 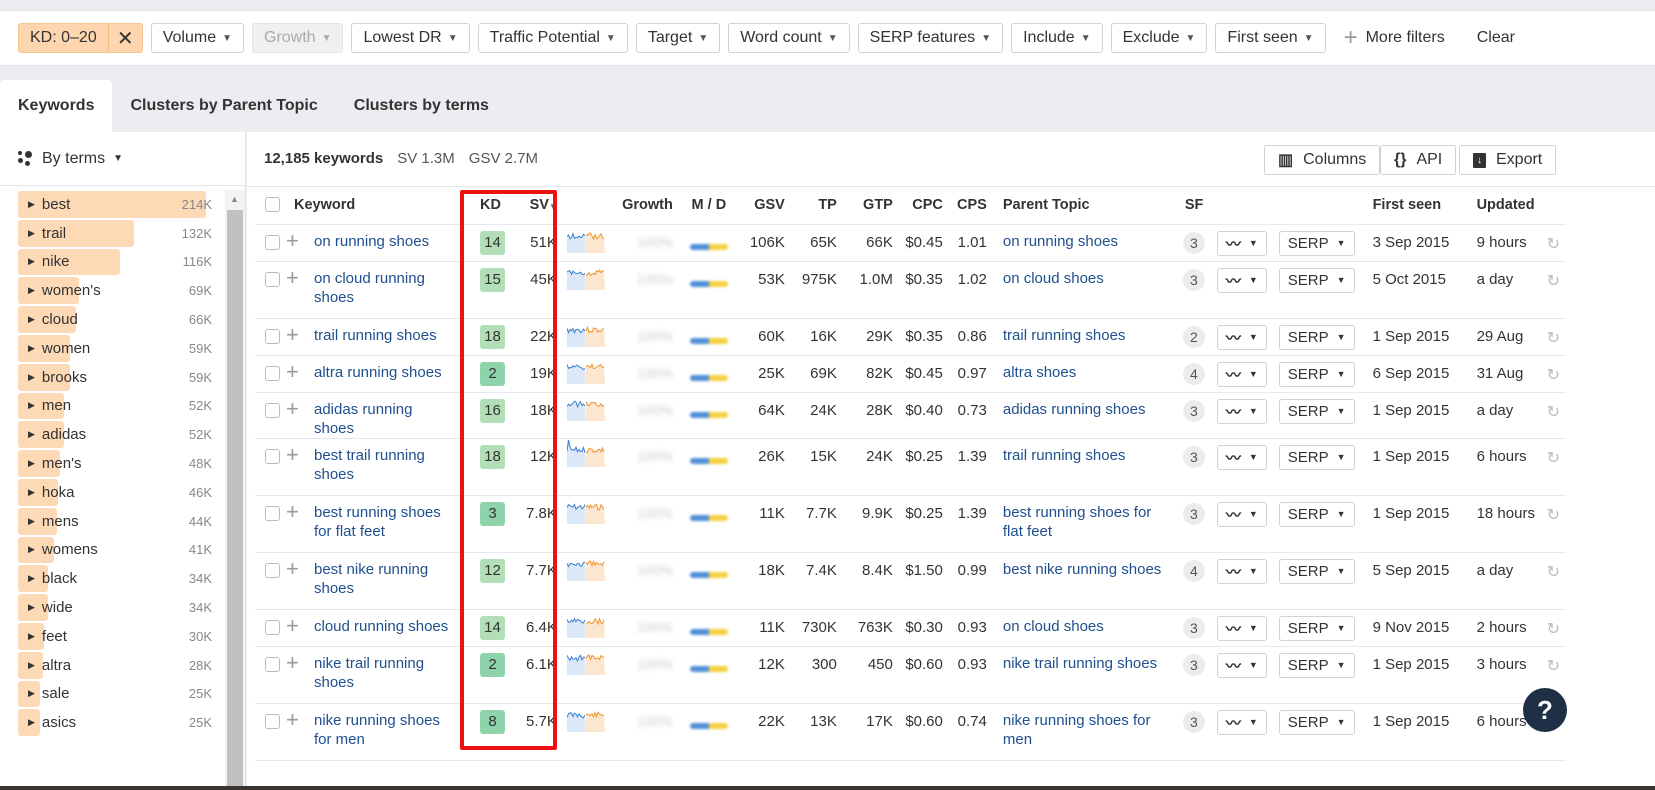 I want to click on filter-include: Include ▼, so click(x=1057, y=38).